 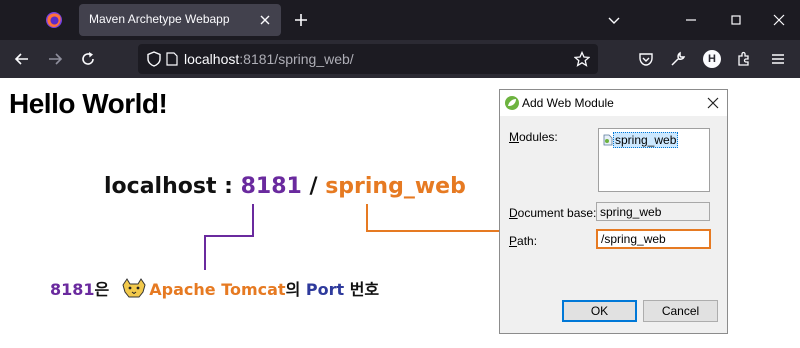 I want to click on tomcat-logo-icon, so click(x=134, y=288).